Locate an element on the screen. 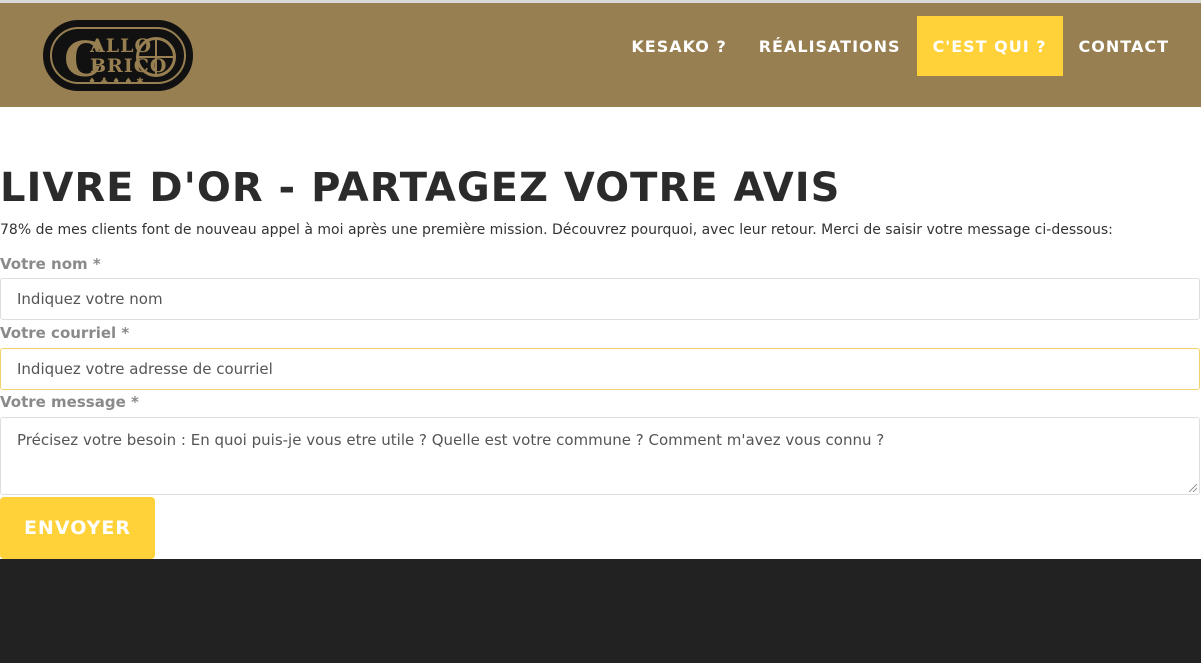 The image size is (1201, 663). name-input: Indiquez votre nom is located at coordinates (600, 299).